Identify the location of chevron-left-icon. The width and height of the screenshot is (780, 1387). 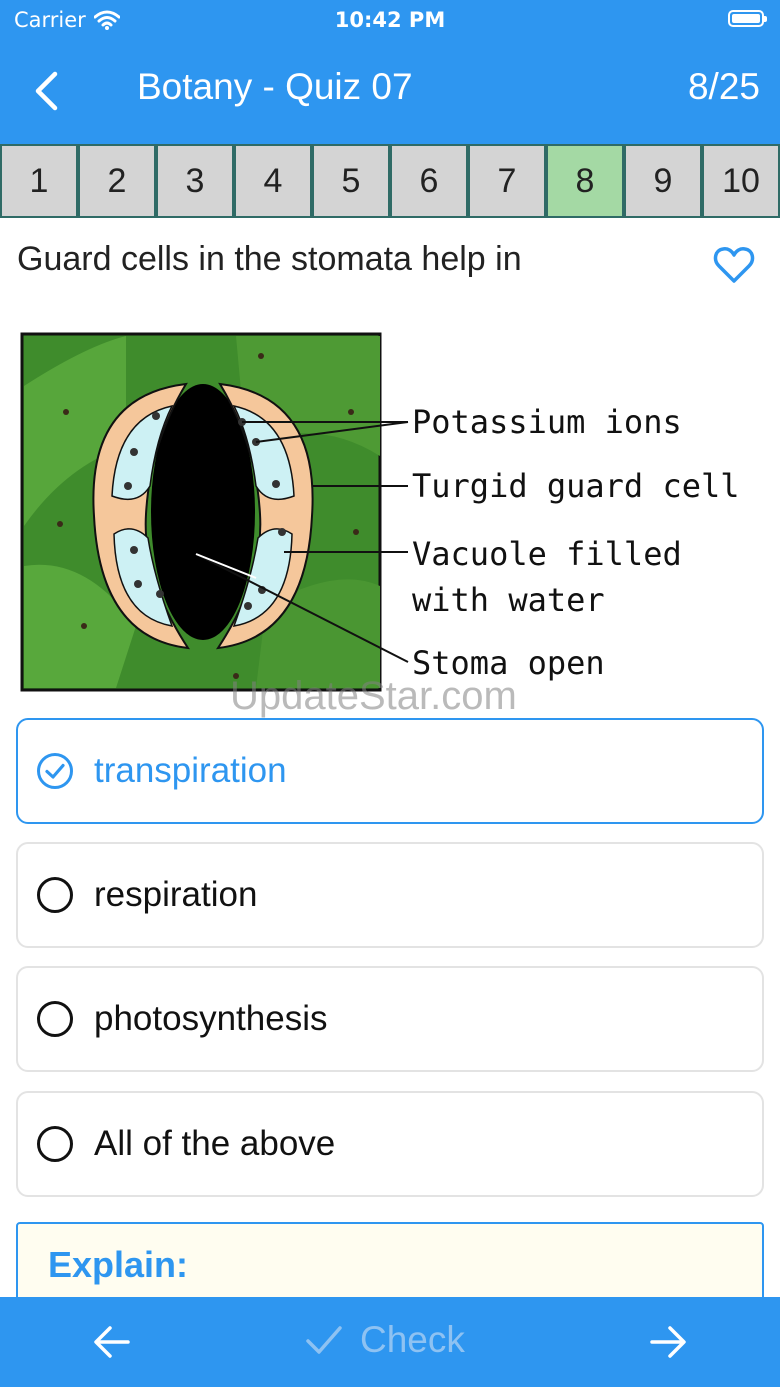
(46, 91).